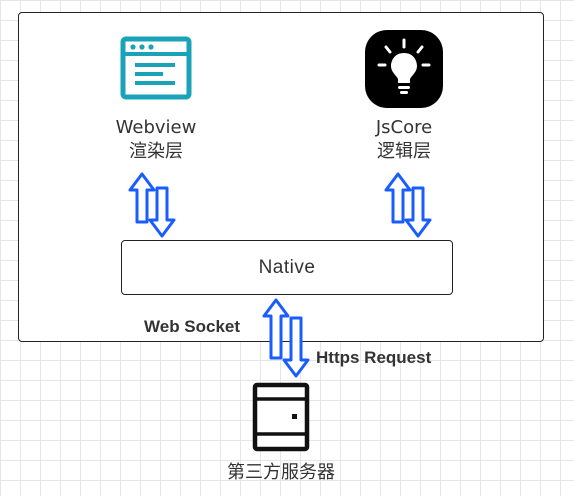  Describe the element at coordinates (156, 127) in the screenshot. I see `webview-title: Webview` at that location.